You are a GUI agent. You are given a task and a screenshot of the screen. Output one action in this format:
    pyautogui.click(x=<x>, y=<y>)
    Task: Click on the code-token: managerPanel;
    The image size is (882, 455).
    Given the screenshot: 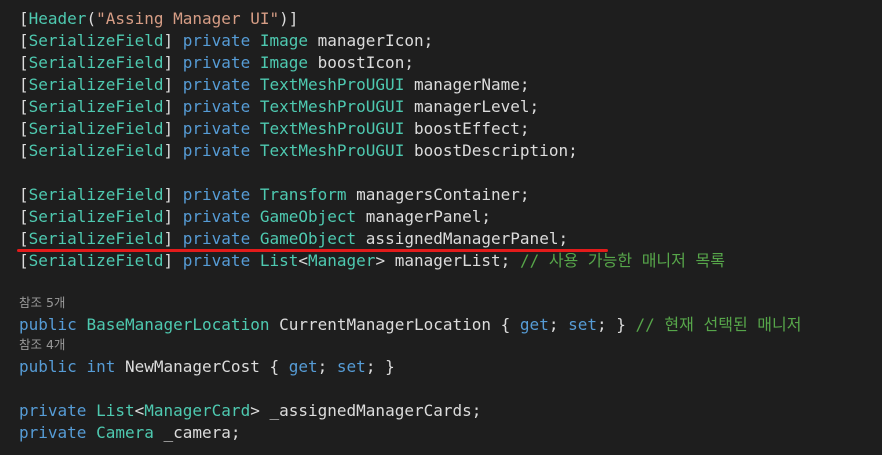 What is the action you would take?
    pyautogui.click(x=428, y=216)
    